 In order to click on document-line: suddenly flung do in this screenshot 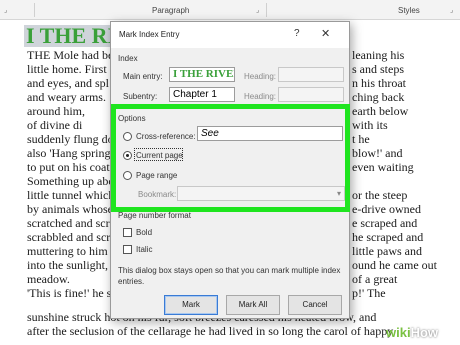, I will do `click(70, 139)`.